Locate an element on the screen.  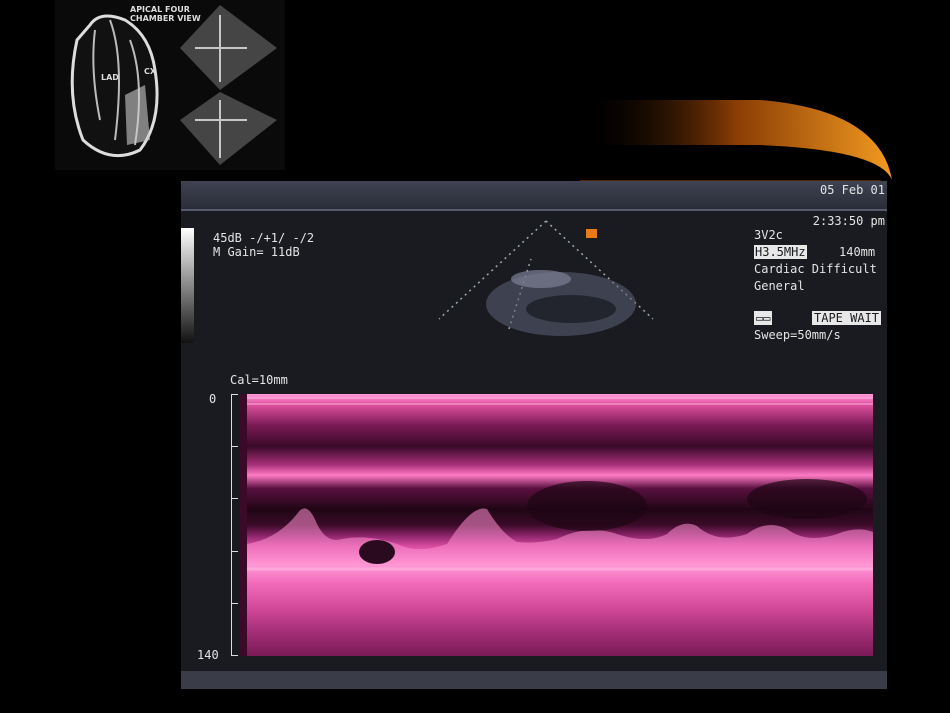
calibration-label: Cal=10mm is located at coordinates (259, 380).